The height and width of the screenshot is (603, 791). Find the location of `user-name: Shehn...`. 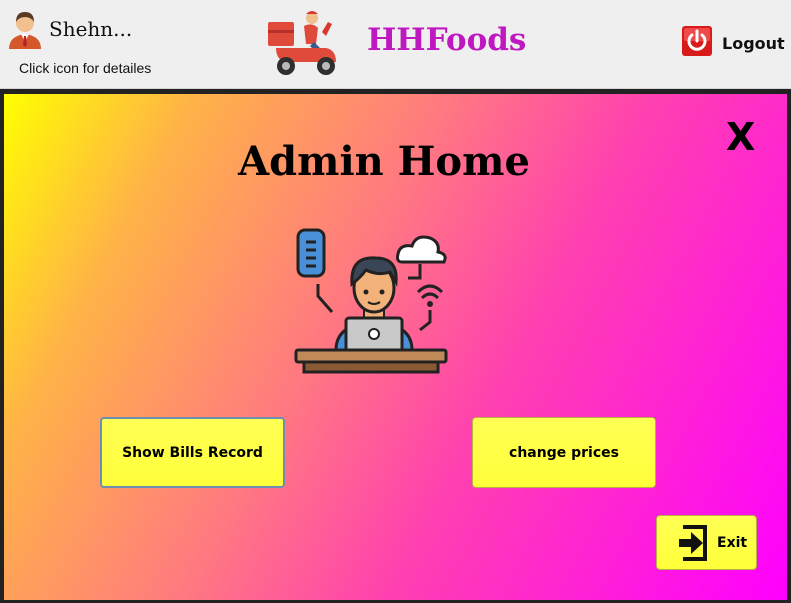

user-name: Shehn... is located at coordinates (91, 29).